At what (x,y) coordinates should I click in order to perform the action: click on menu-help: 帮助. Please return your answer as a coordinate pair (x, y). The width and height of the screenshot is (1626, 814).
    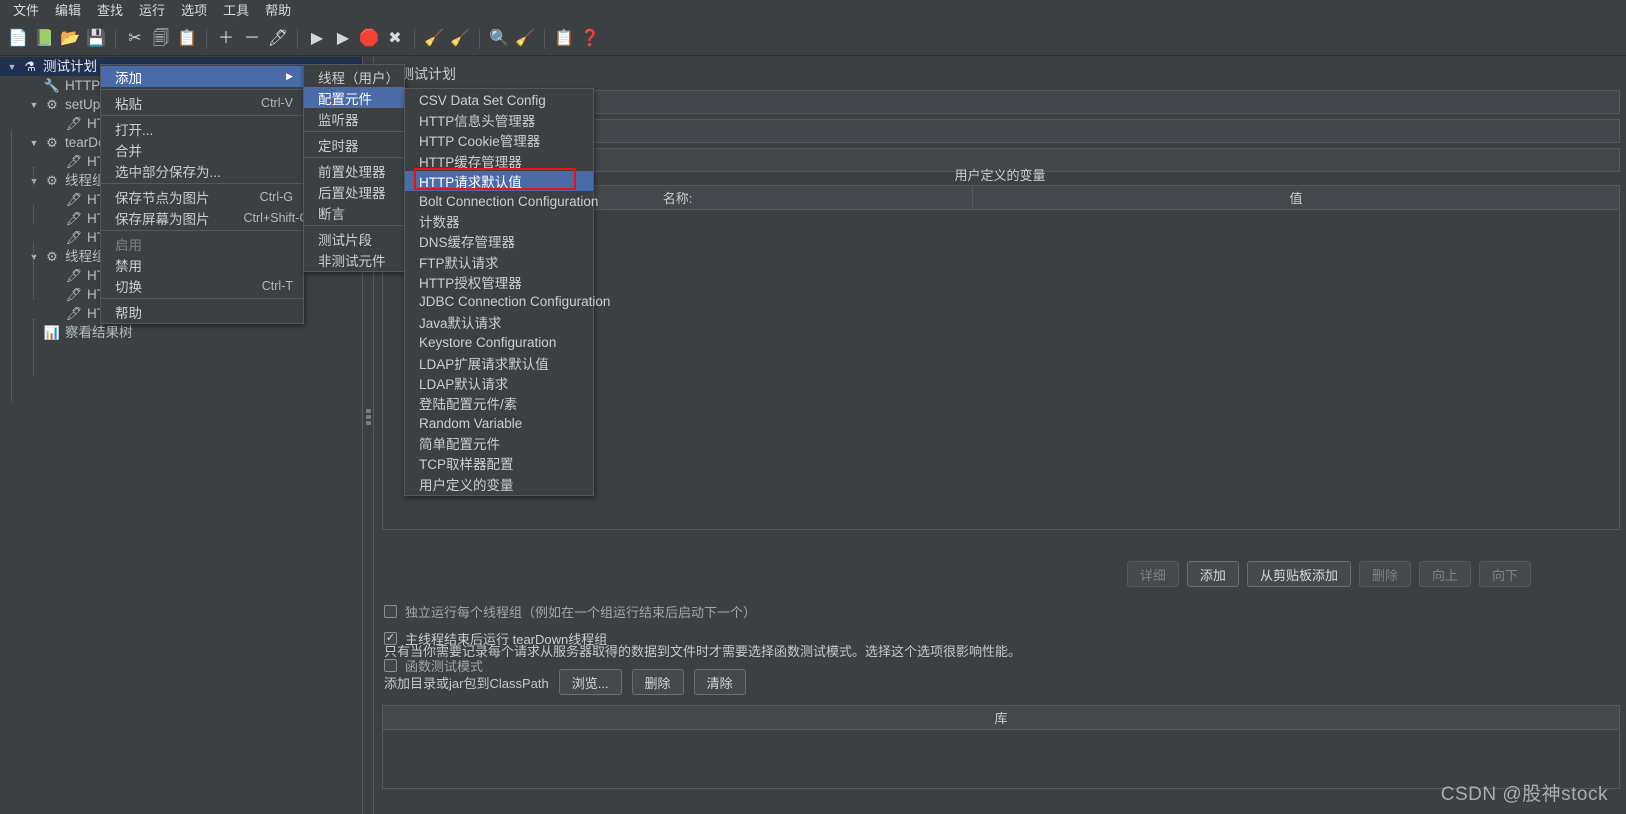
    Looking at the image, I should click on (278, 11).